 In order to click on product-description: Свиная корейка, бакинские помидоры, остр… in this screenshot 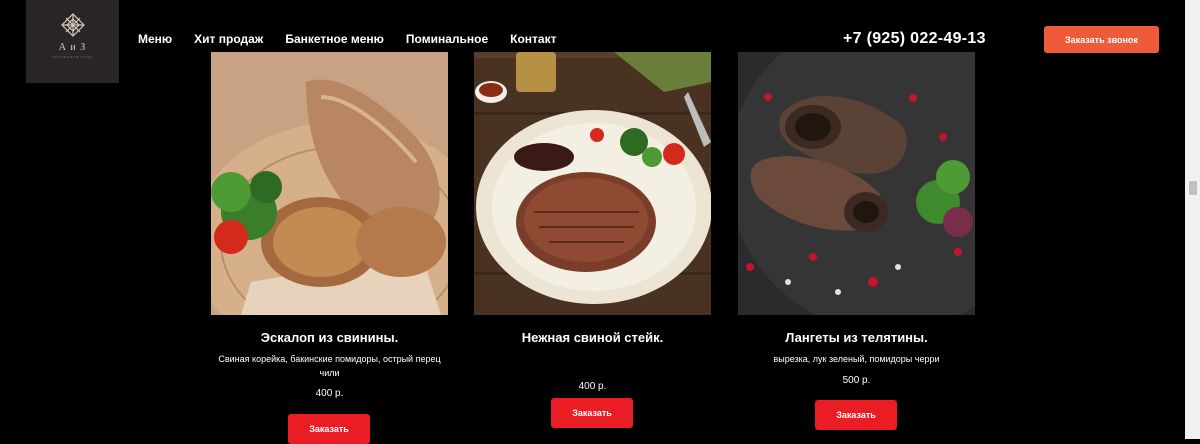, I will do `click(329, 366)`.